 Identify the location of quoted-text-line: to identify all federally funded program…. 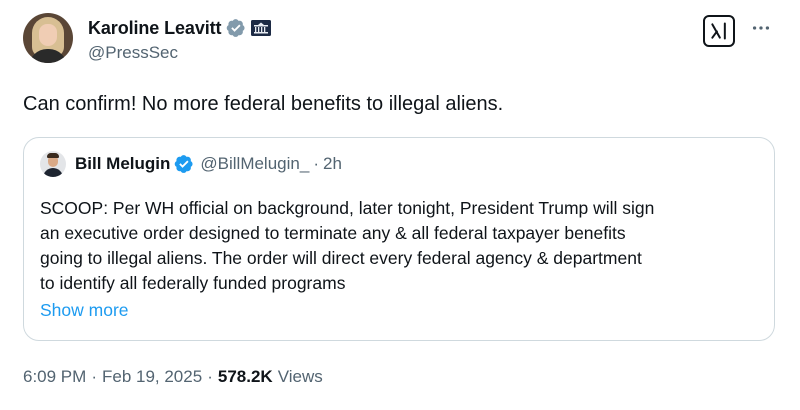
(193, 283).